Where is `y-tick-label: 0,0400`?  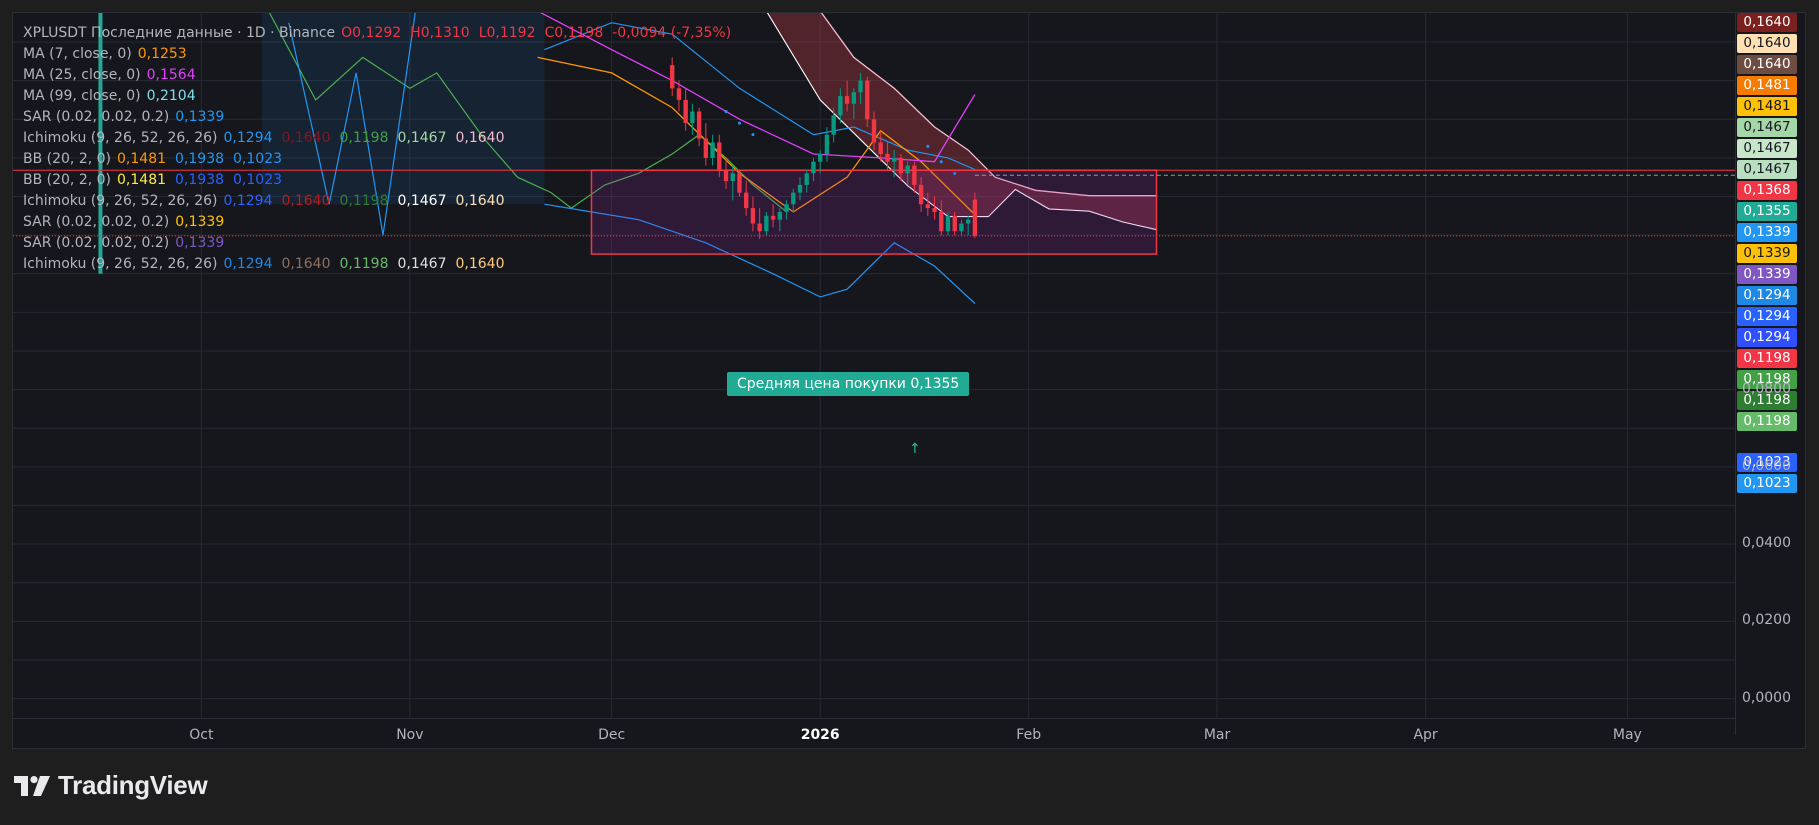 y-tick-label: 0,0400 is located at coordinates (1766, 543).